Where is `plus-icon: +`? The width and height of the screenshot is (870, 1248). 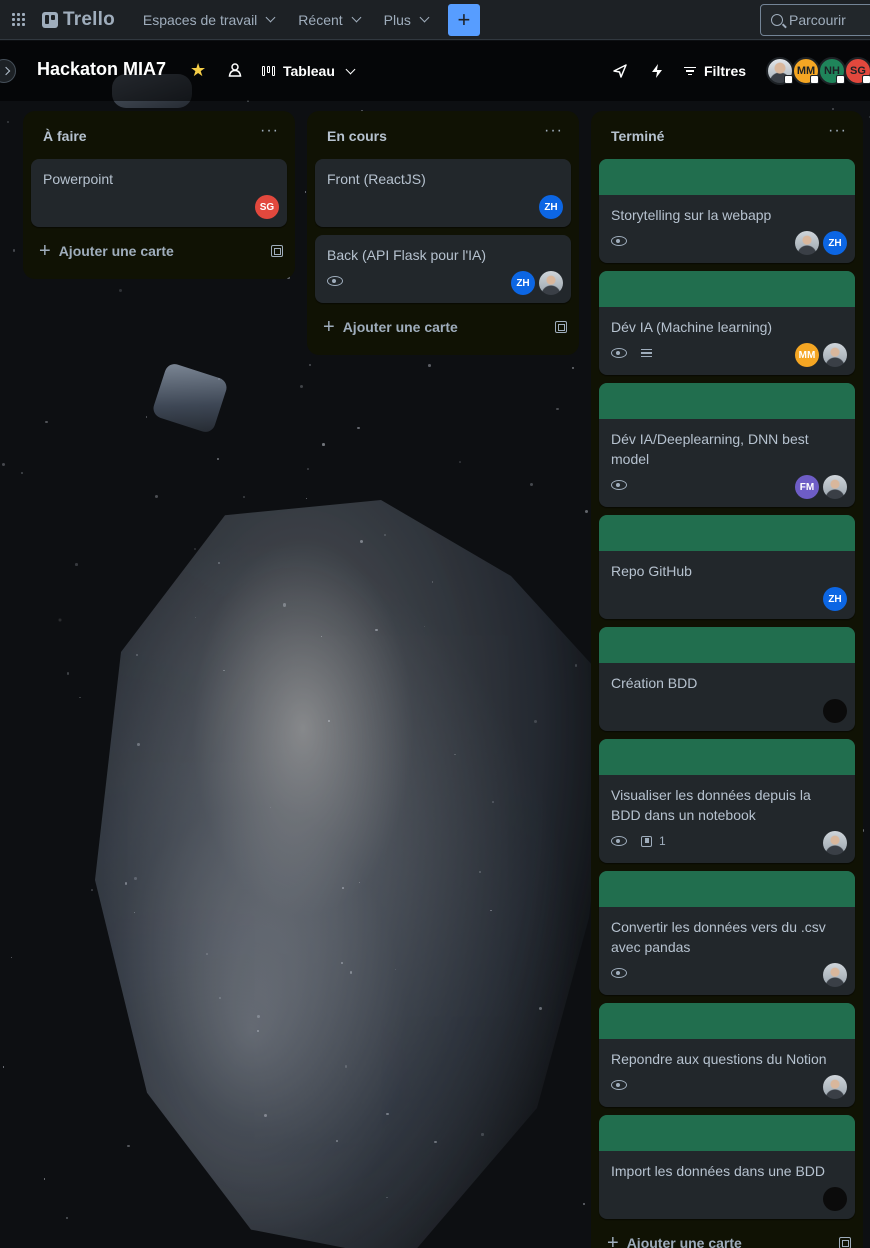 plus-icon: + is located at coordinates (45, 251).